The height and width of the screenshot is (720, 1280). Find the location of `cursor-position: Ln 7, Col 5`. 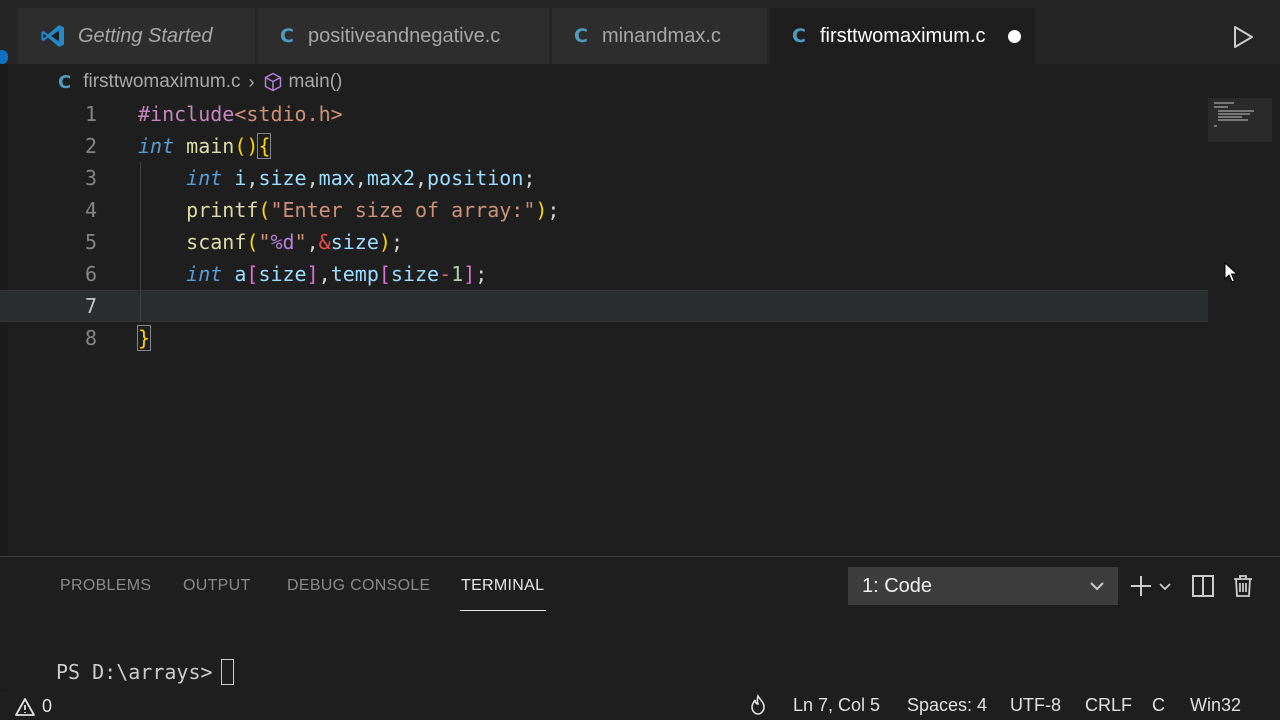

cursor-position: Ln 7, Col 5 is located at coordinates (836, 705).